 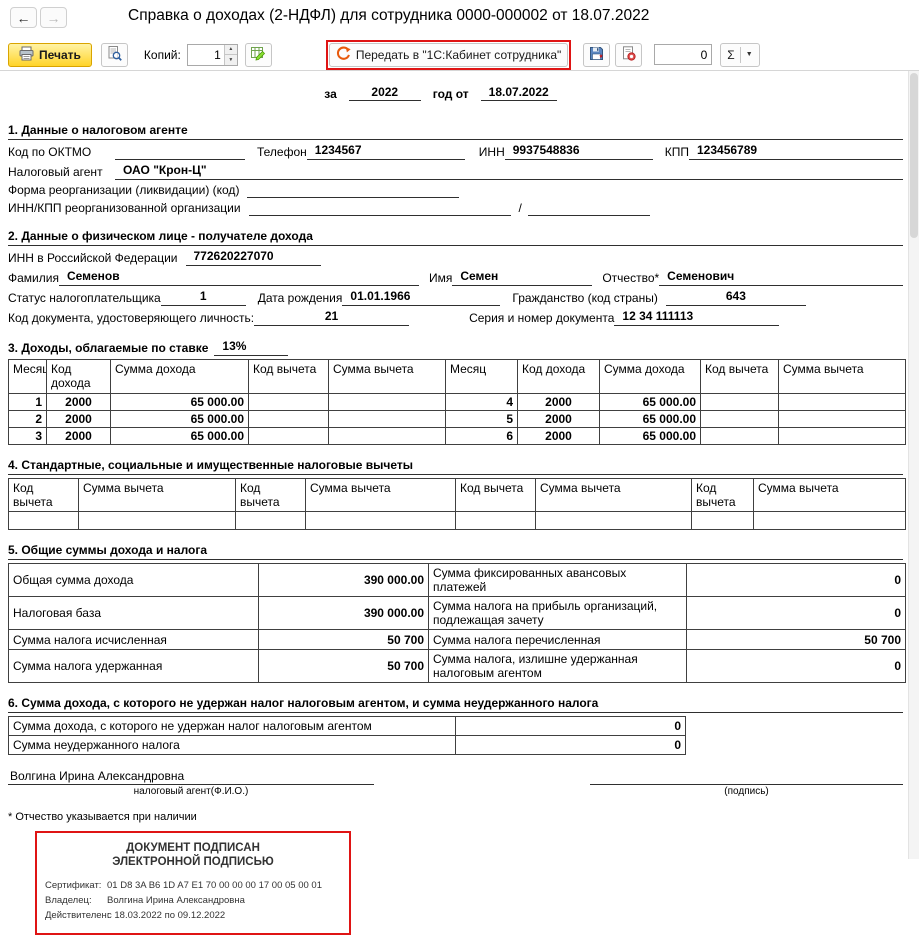 What do you see at coordinates (230, 60) in the screenshot?
I see `spinner-down-button: ▼` at bounding box center [230, 60].